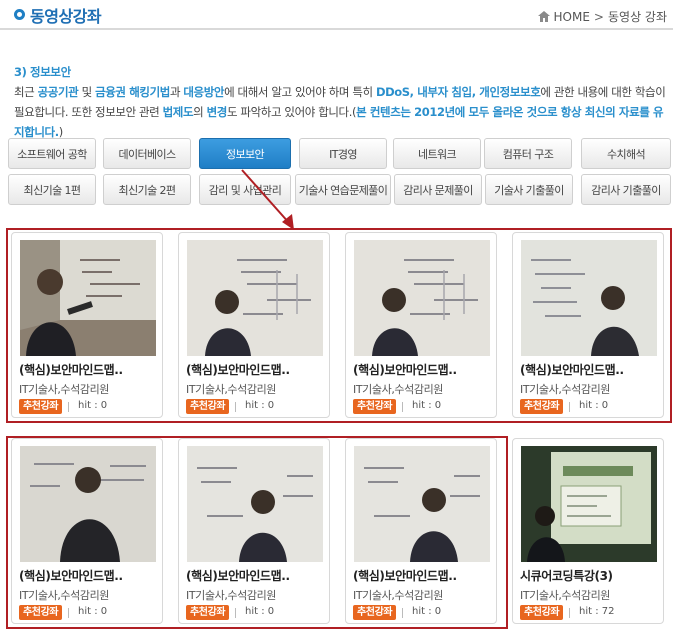  Describe the element at coordinates (245, 153) in the screenshot. I see `tab-security: 정보보안` at that location.